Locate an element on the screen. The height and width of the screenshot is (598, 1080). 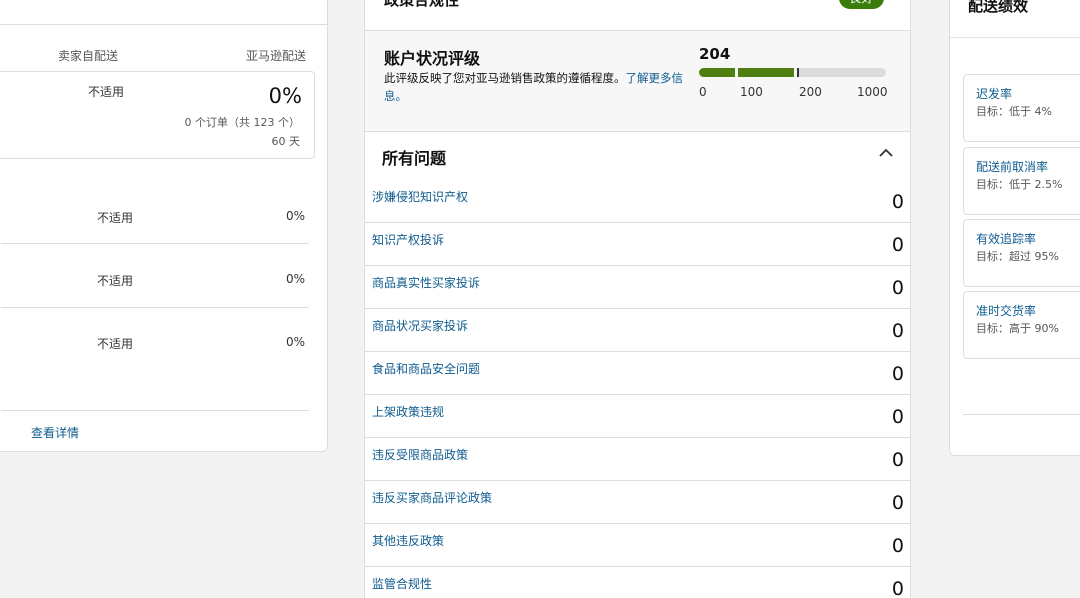
metric-name: 准时交货率 is located at coordinates (1006, 311).